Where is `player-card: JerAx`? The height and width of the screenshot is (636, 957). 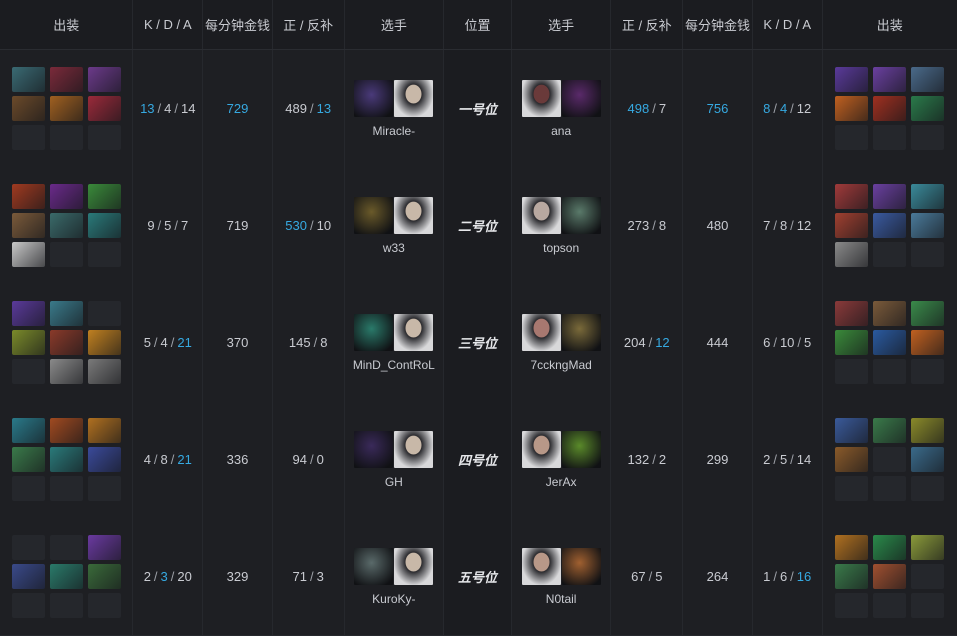 player-card: JerAx is located at coordinates (561, 459).